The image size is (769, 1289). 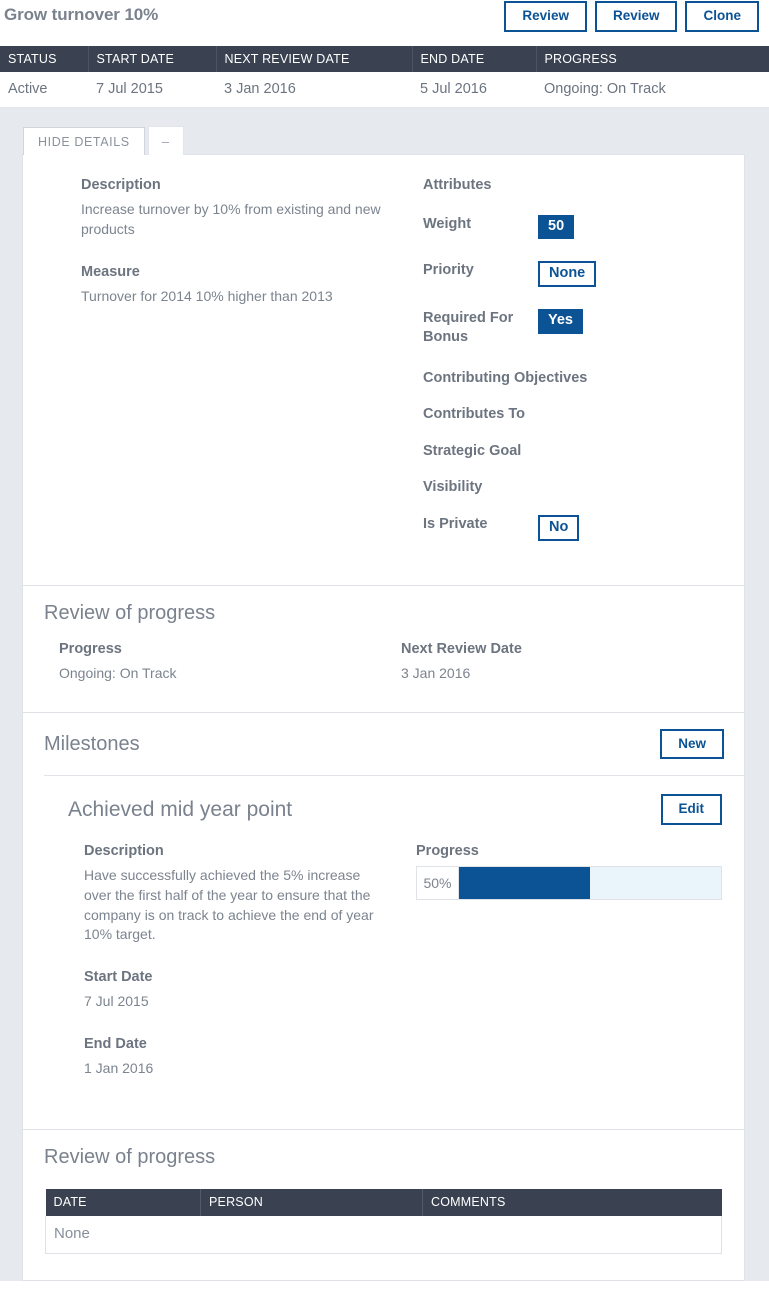 I want to click on milestone-review-header: Review of progress, so click(x=383, y=1157).